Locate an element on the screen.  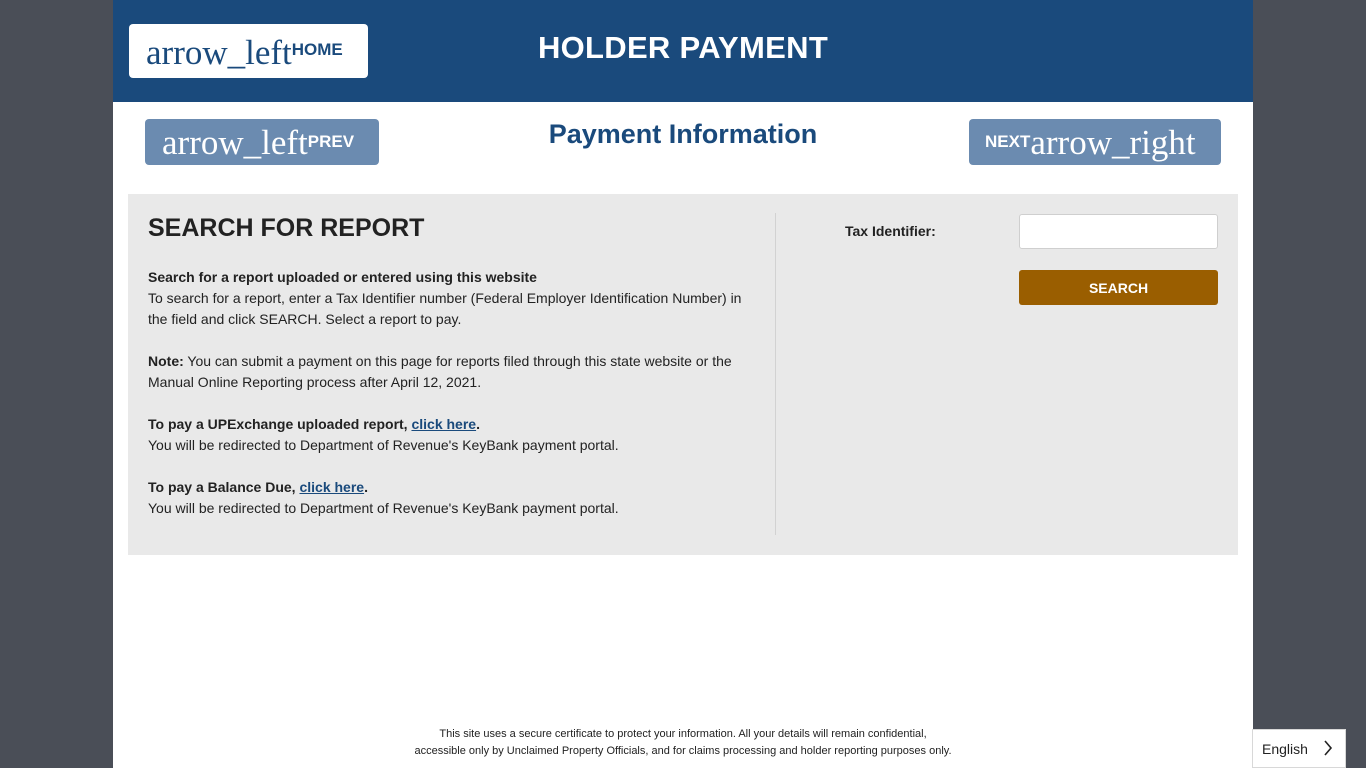
upexchange-lead: To pay a UPExchange uploaded report, is located at coordinates (280, 424).